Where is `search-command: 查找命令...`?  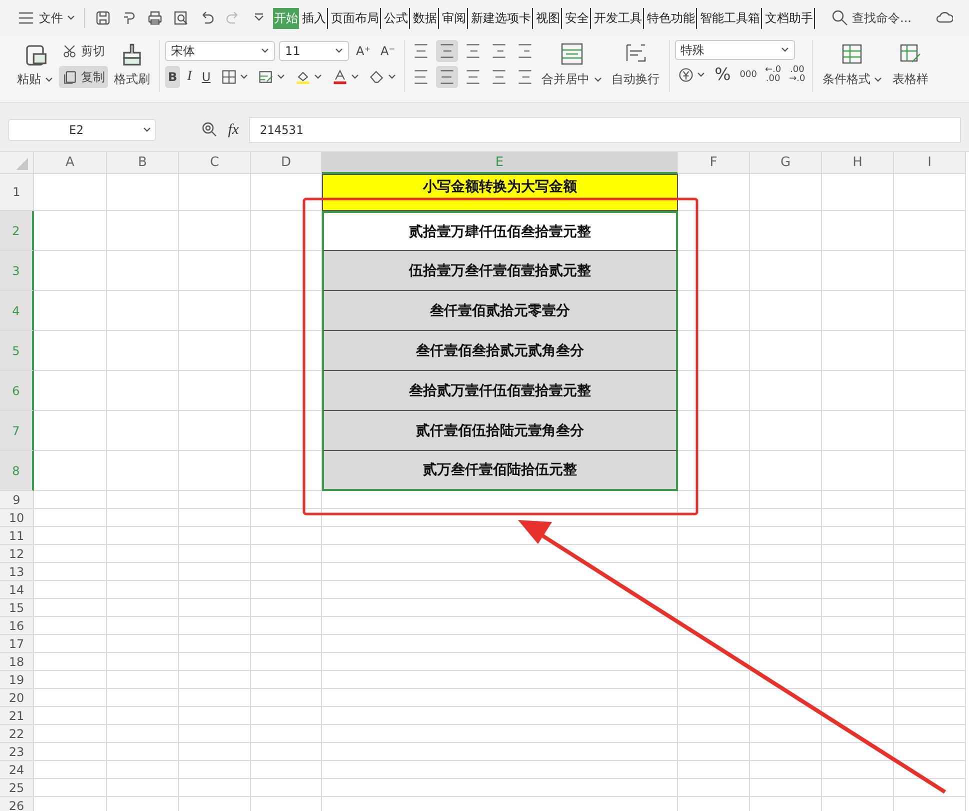
search-command: 查找命令... is located at coordinates (871, 18).